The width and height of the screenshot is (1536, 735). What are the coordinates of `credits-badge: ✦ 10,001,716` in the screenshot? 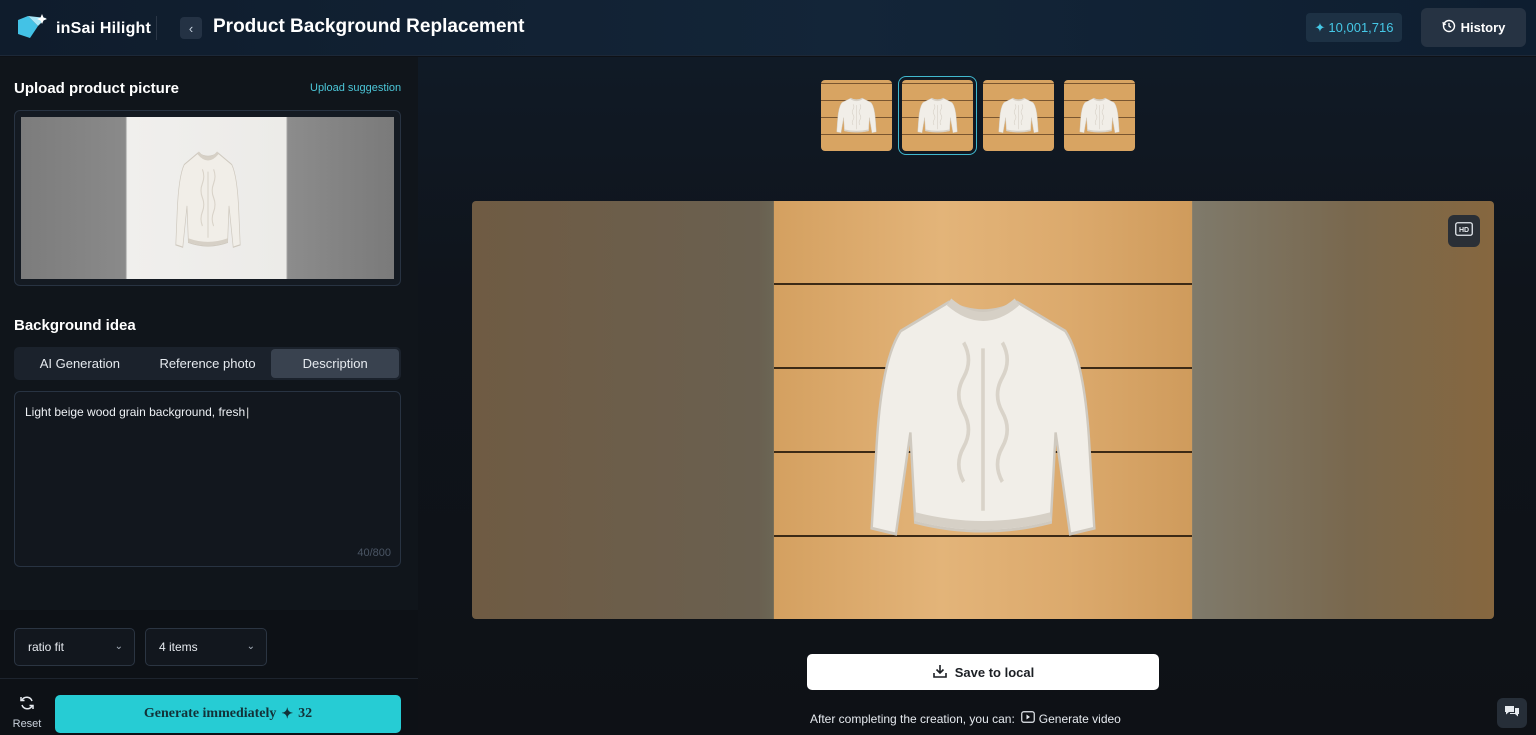 It's located at (1354, 27).